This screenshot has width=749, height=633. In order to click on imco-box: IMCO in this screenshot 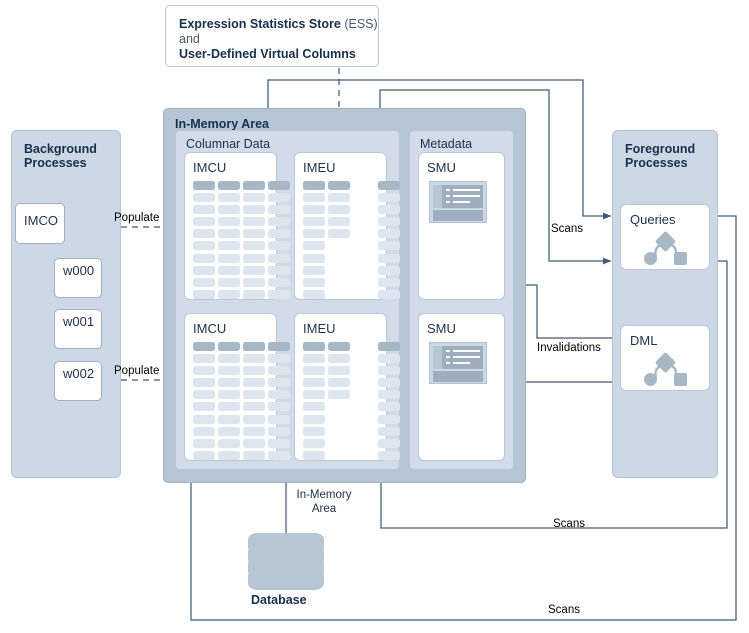, I will do `click(40, 223)`.